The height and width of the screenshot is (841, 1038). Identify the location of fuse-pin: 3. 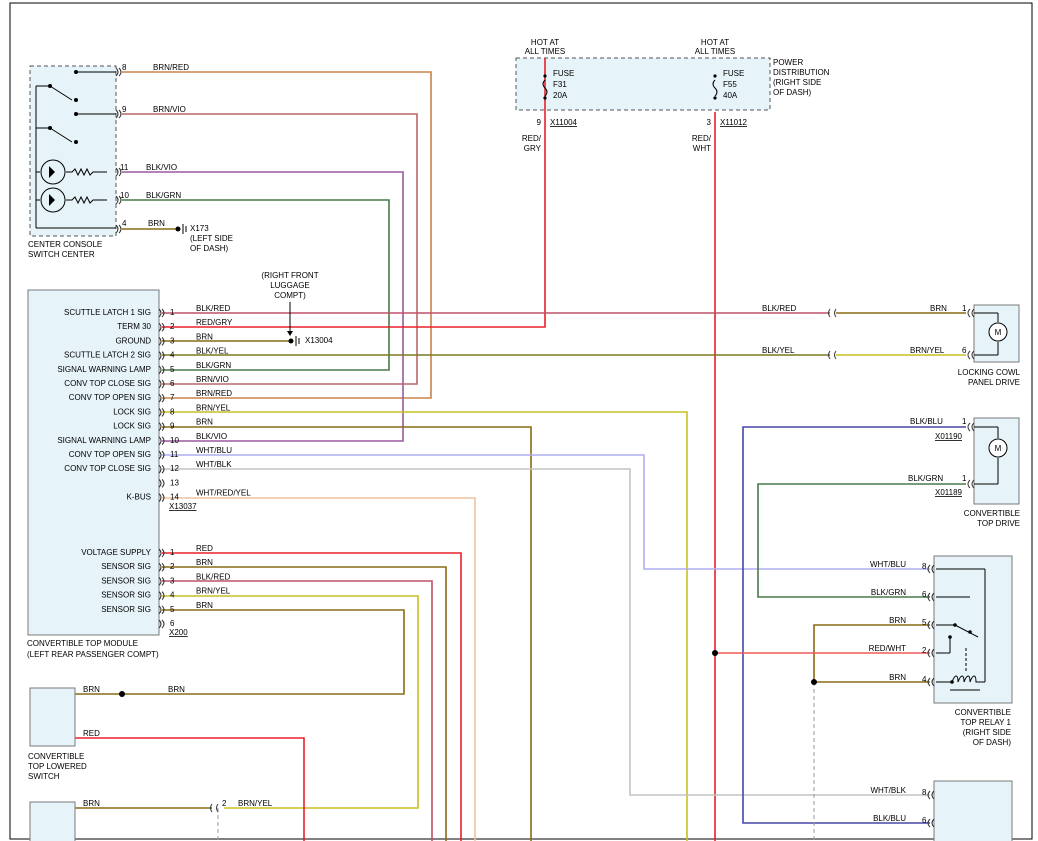
(709, 122).